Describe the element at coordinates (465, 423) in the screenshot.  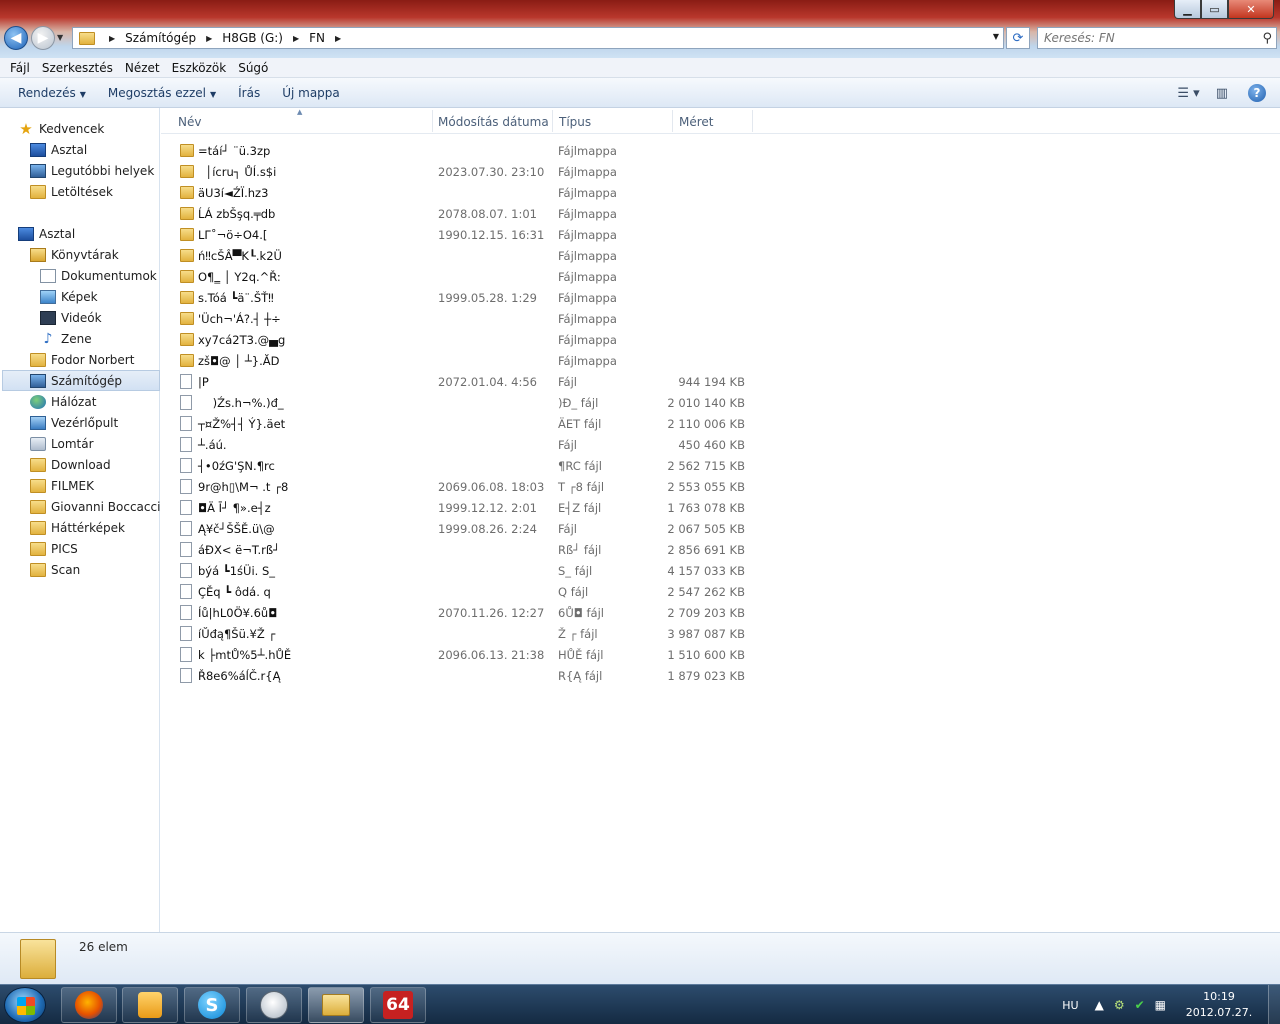
I see `file-row: ┬¤Ž%┤┤ Ý}.äet ÄET fájl 2 110 006 KB` at that location.